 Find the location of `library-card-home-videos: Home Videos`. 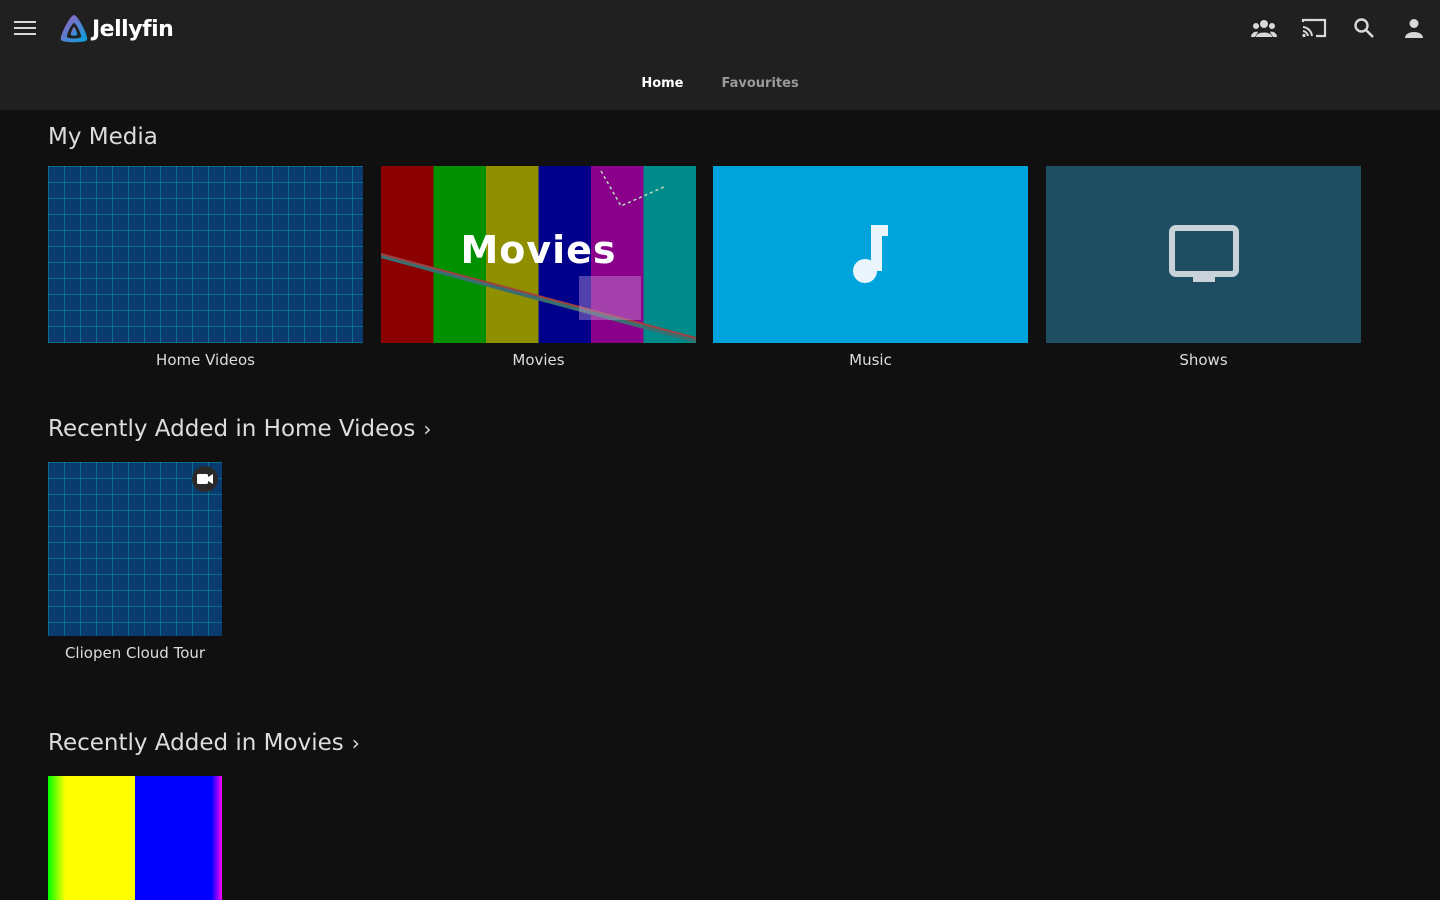

library-card-home-videos: Home Videos is located at coordinates (205, 267).